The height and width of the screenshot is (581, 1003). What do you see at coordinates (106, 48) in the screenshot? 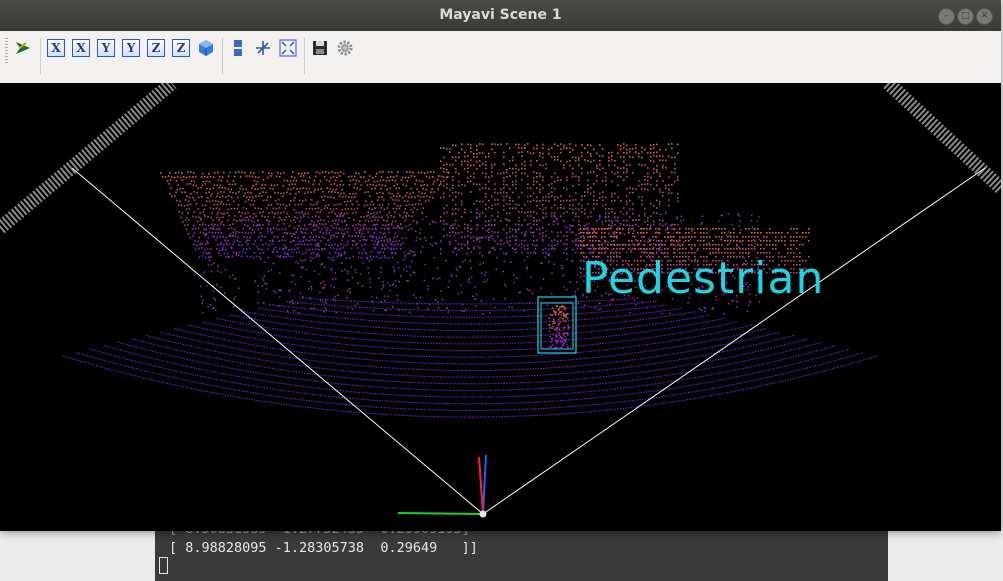
I see `view-y-plus-button: Y` at bounding box center [106, 48].